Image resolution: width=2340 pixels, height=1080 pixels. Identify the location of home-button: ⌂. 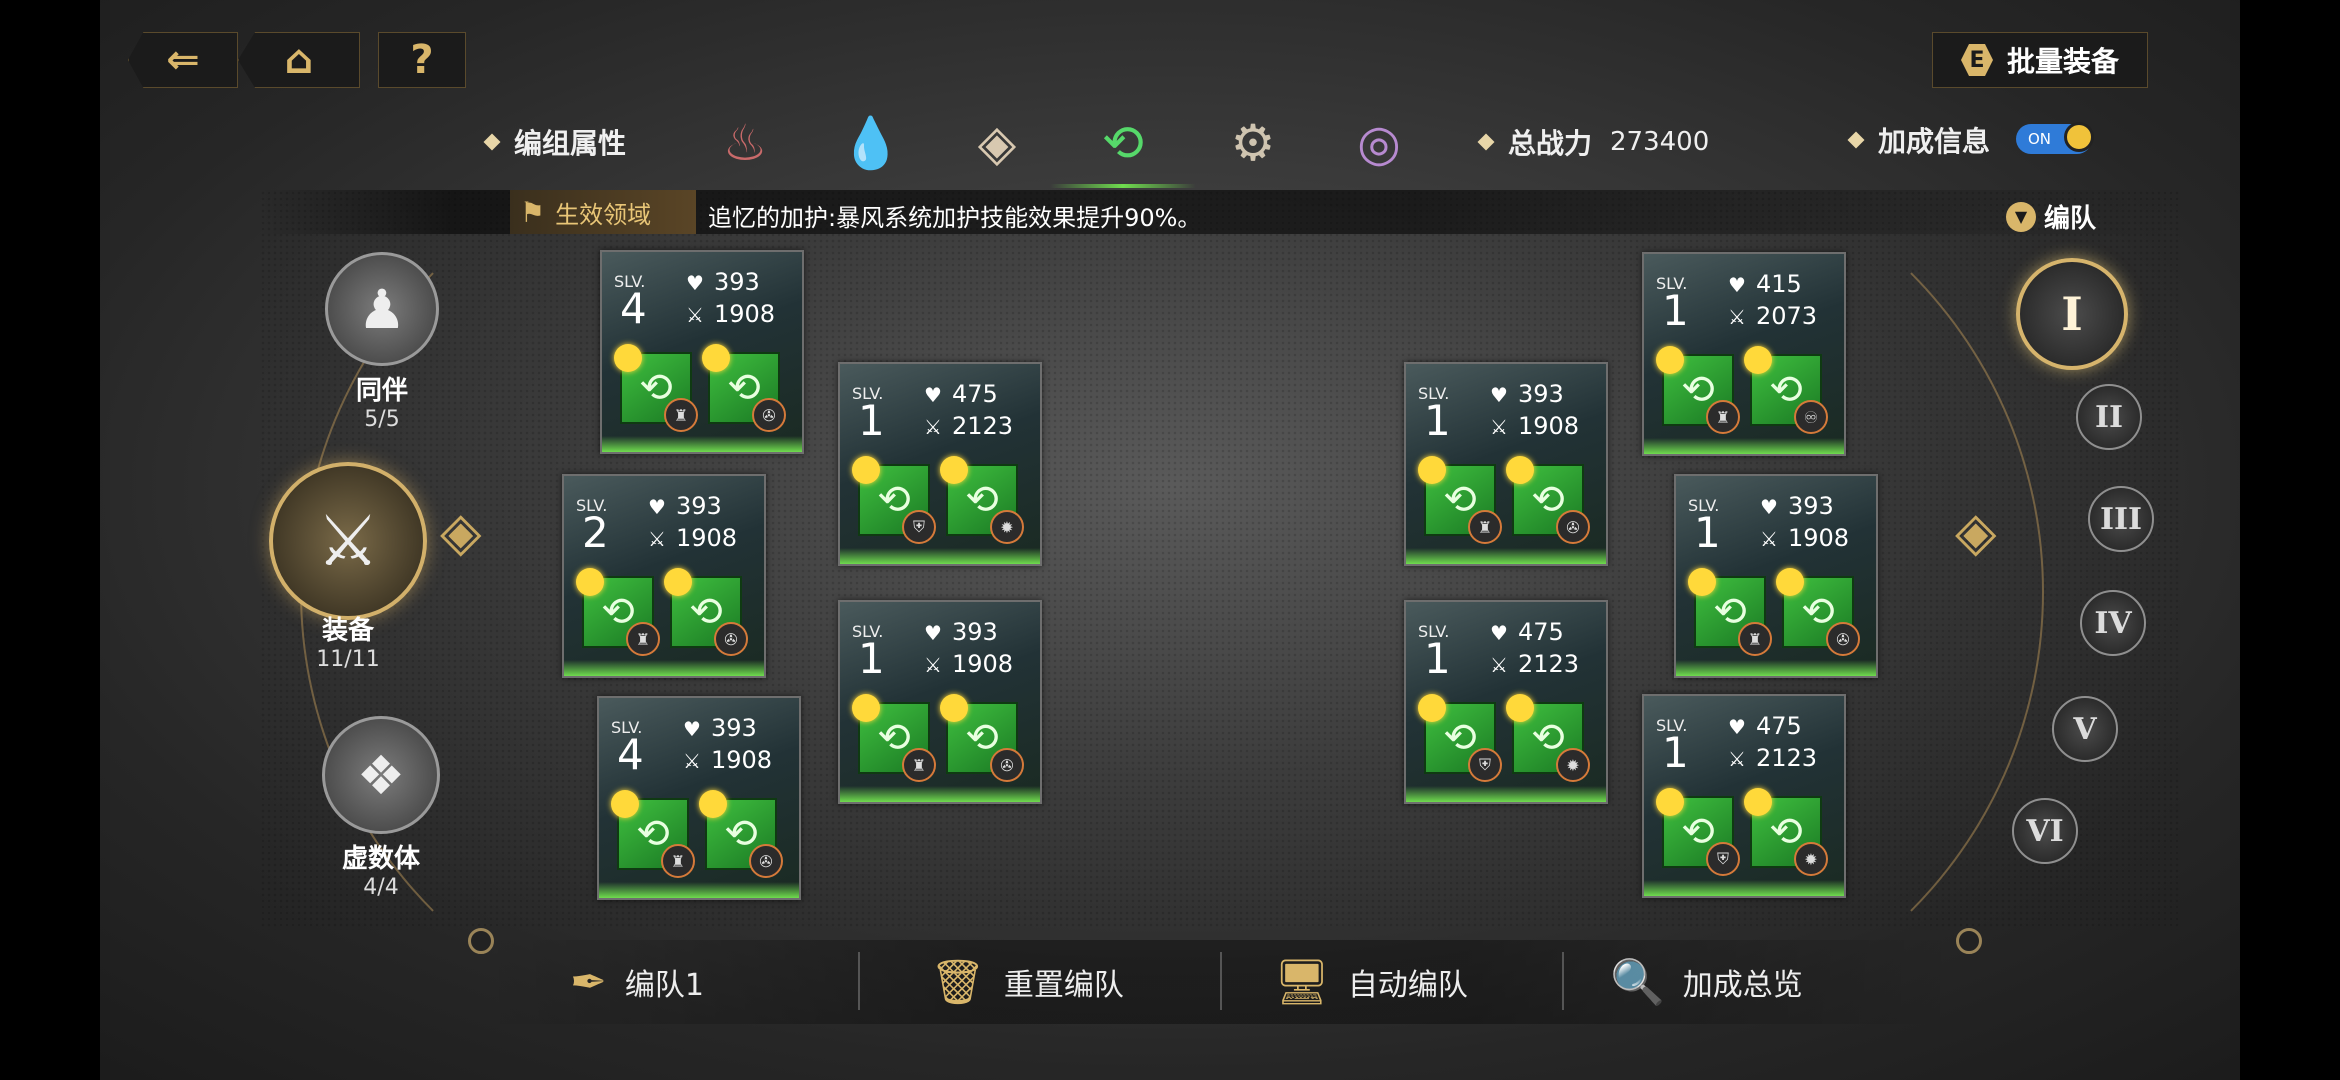
(299, 60).